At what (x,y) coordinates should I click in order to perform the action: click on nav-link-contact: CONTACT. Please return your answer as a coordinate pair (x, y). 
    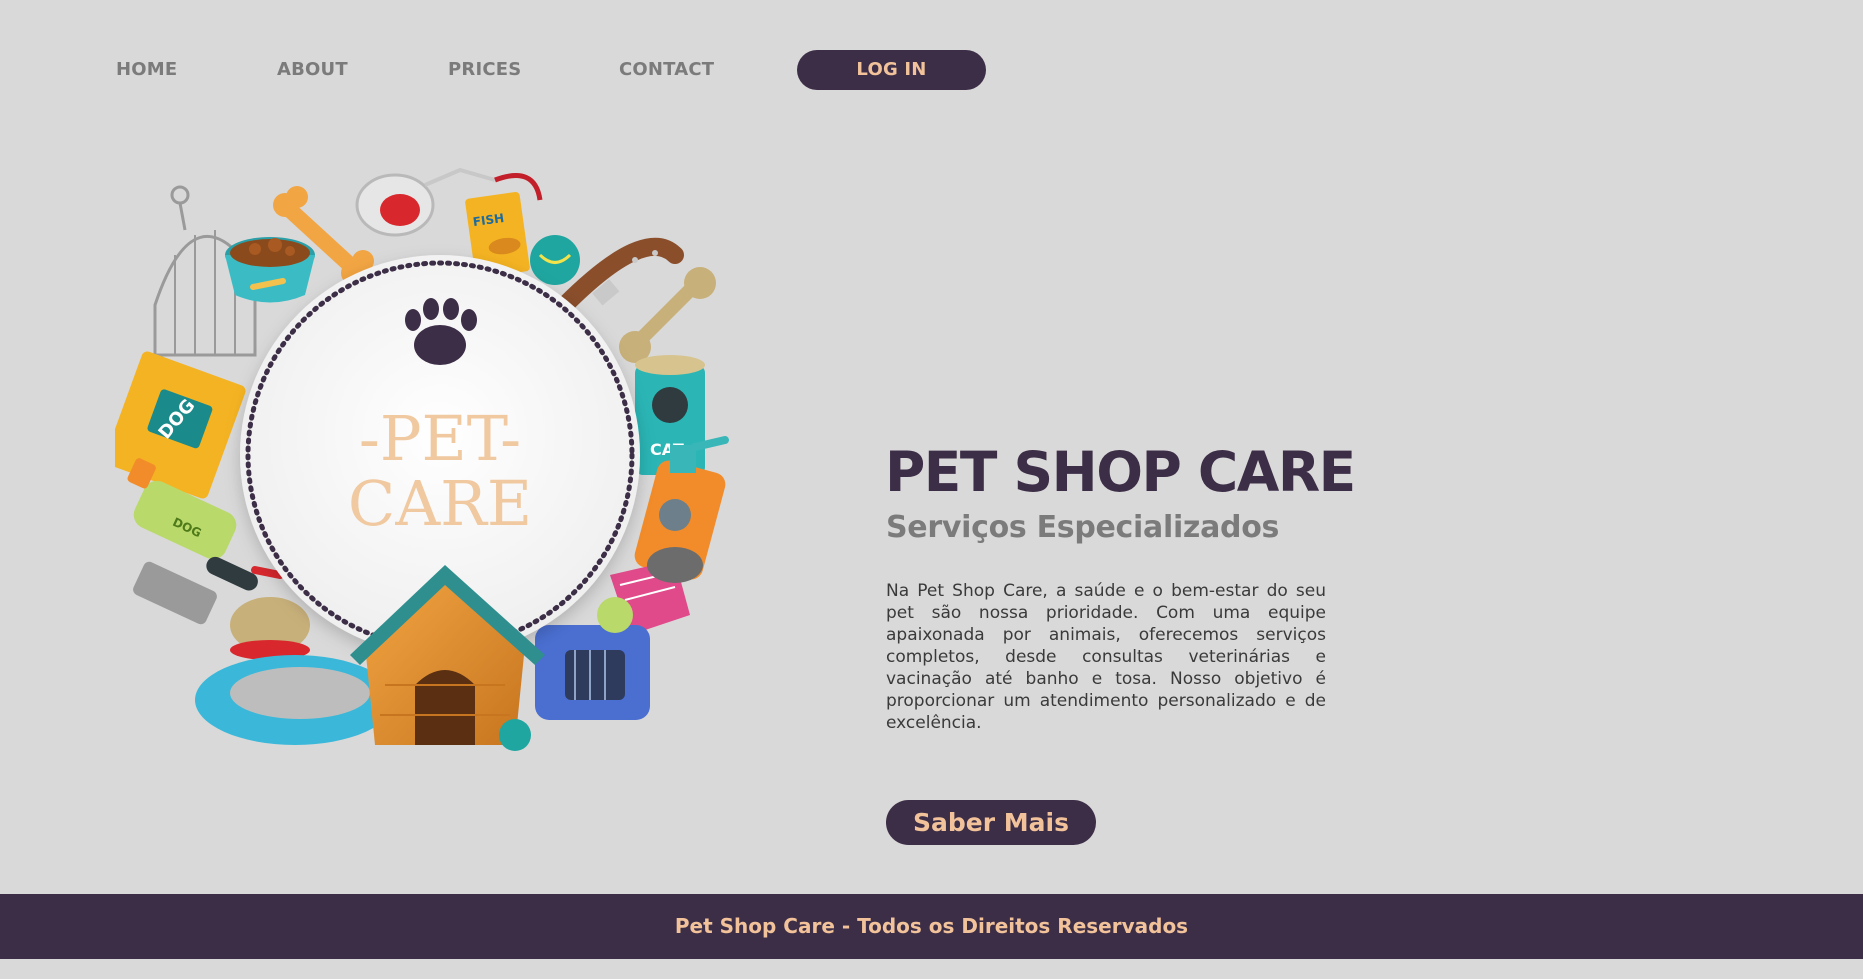
    Looking at the image, I should click on (666, 70).